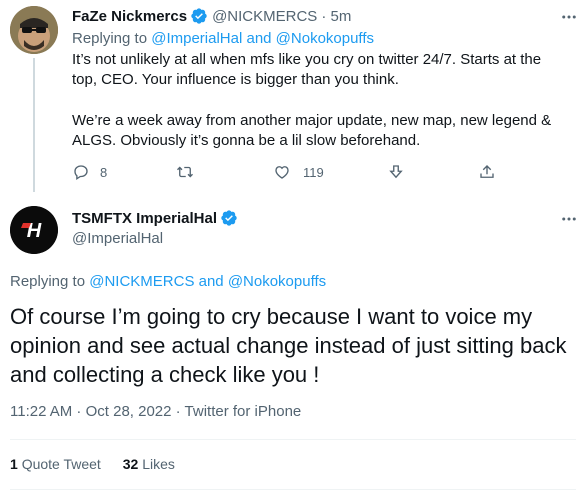  I want to click on quote-tweet-stat: 1 Quote Tweet, so click(57, 464).